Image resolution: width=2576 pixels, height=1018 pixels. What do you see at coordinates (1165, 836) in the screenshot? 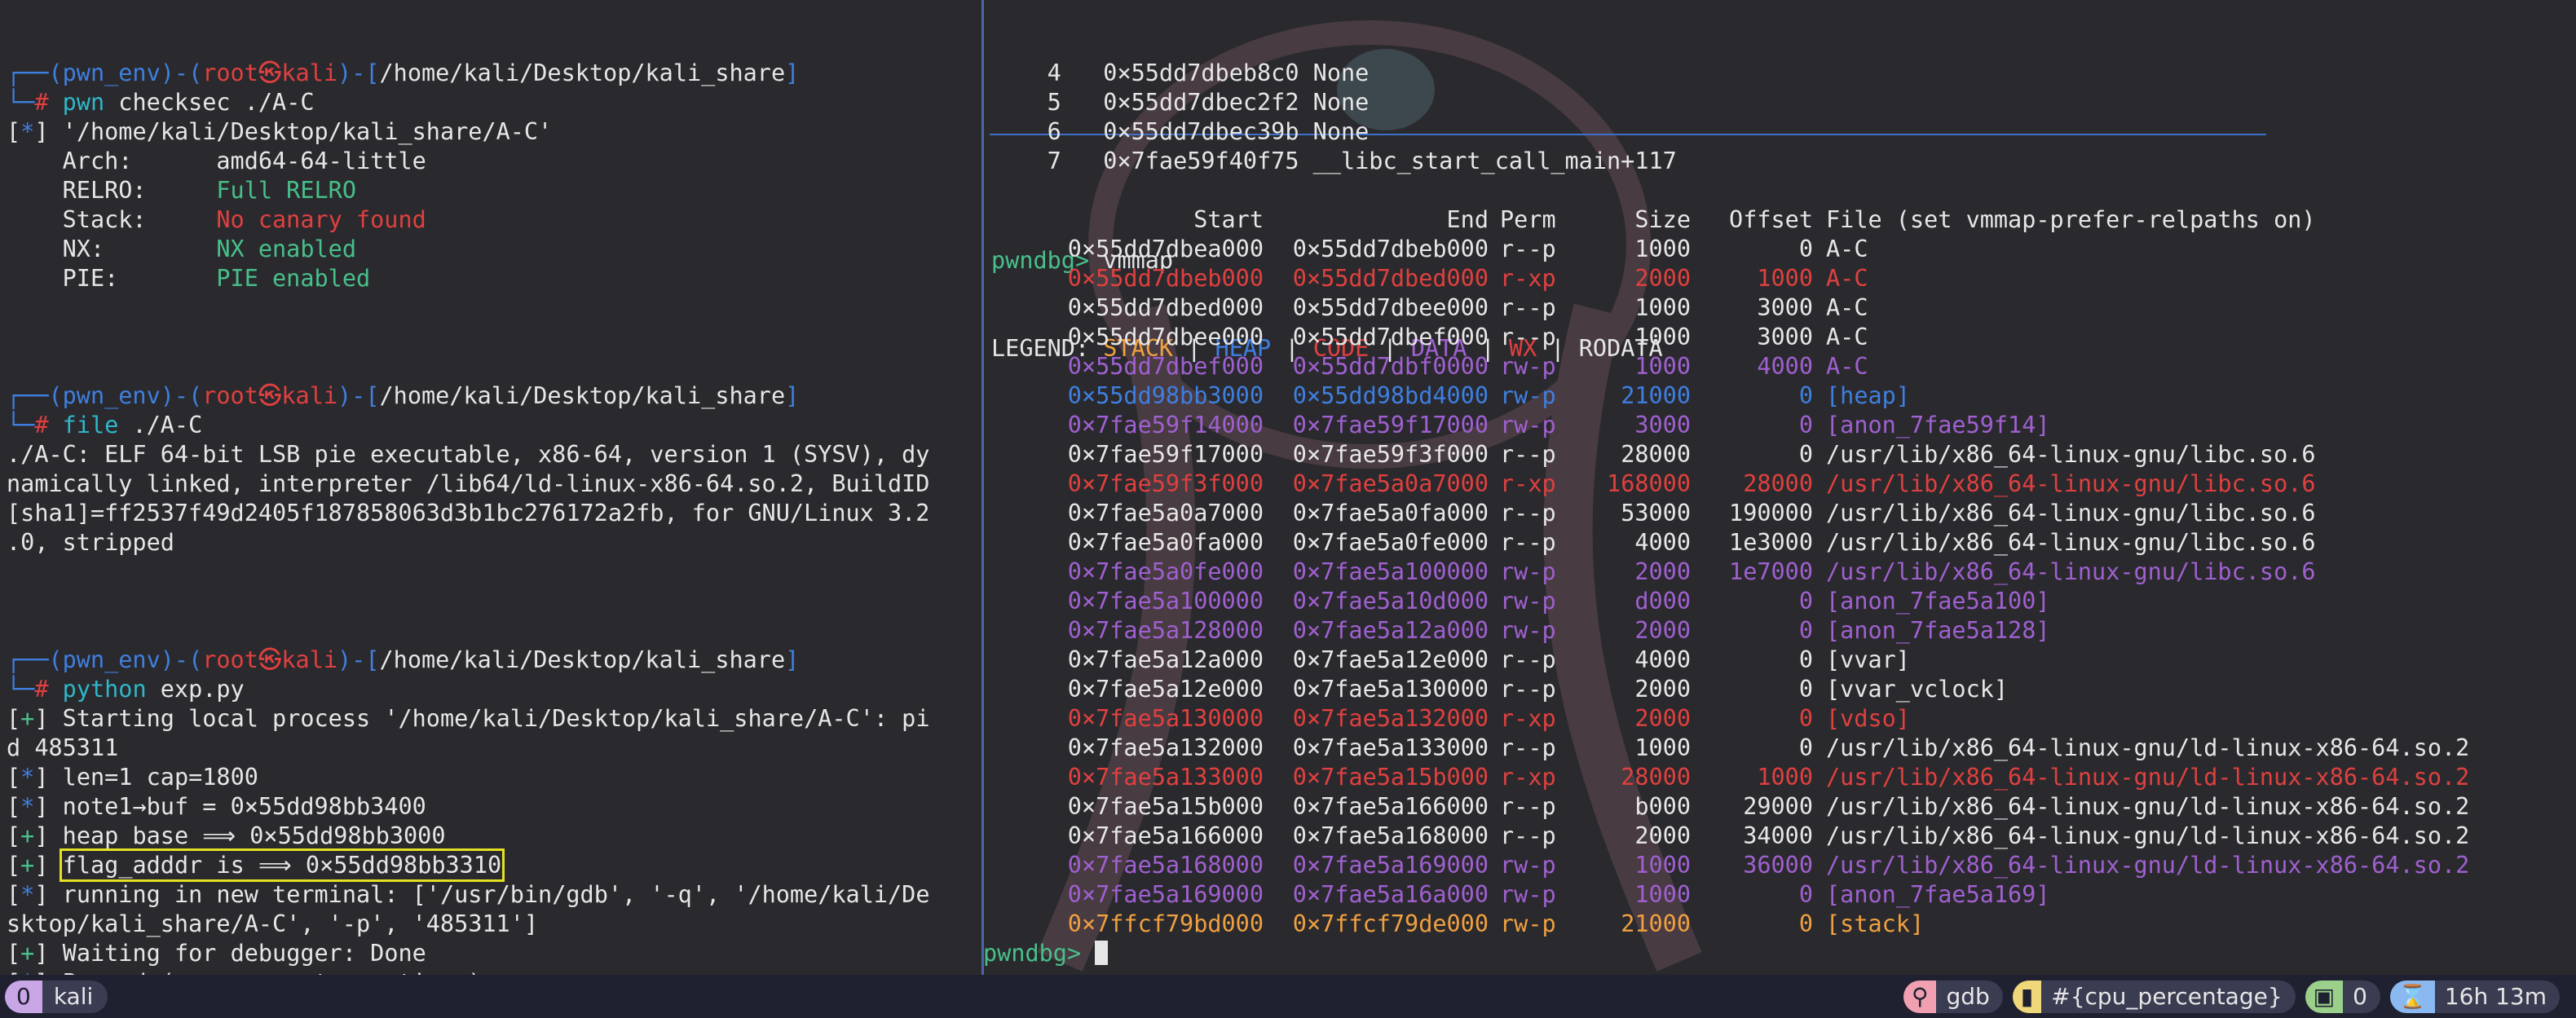
I see `region-start: 0×7fae5a166000` at bounding box center [1165, 836].